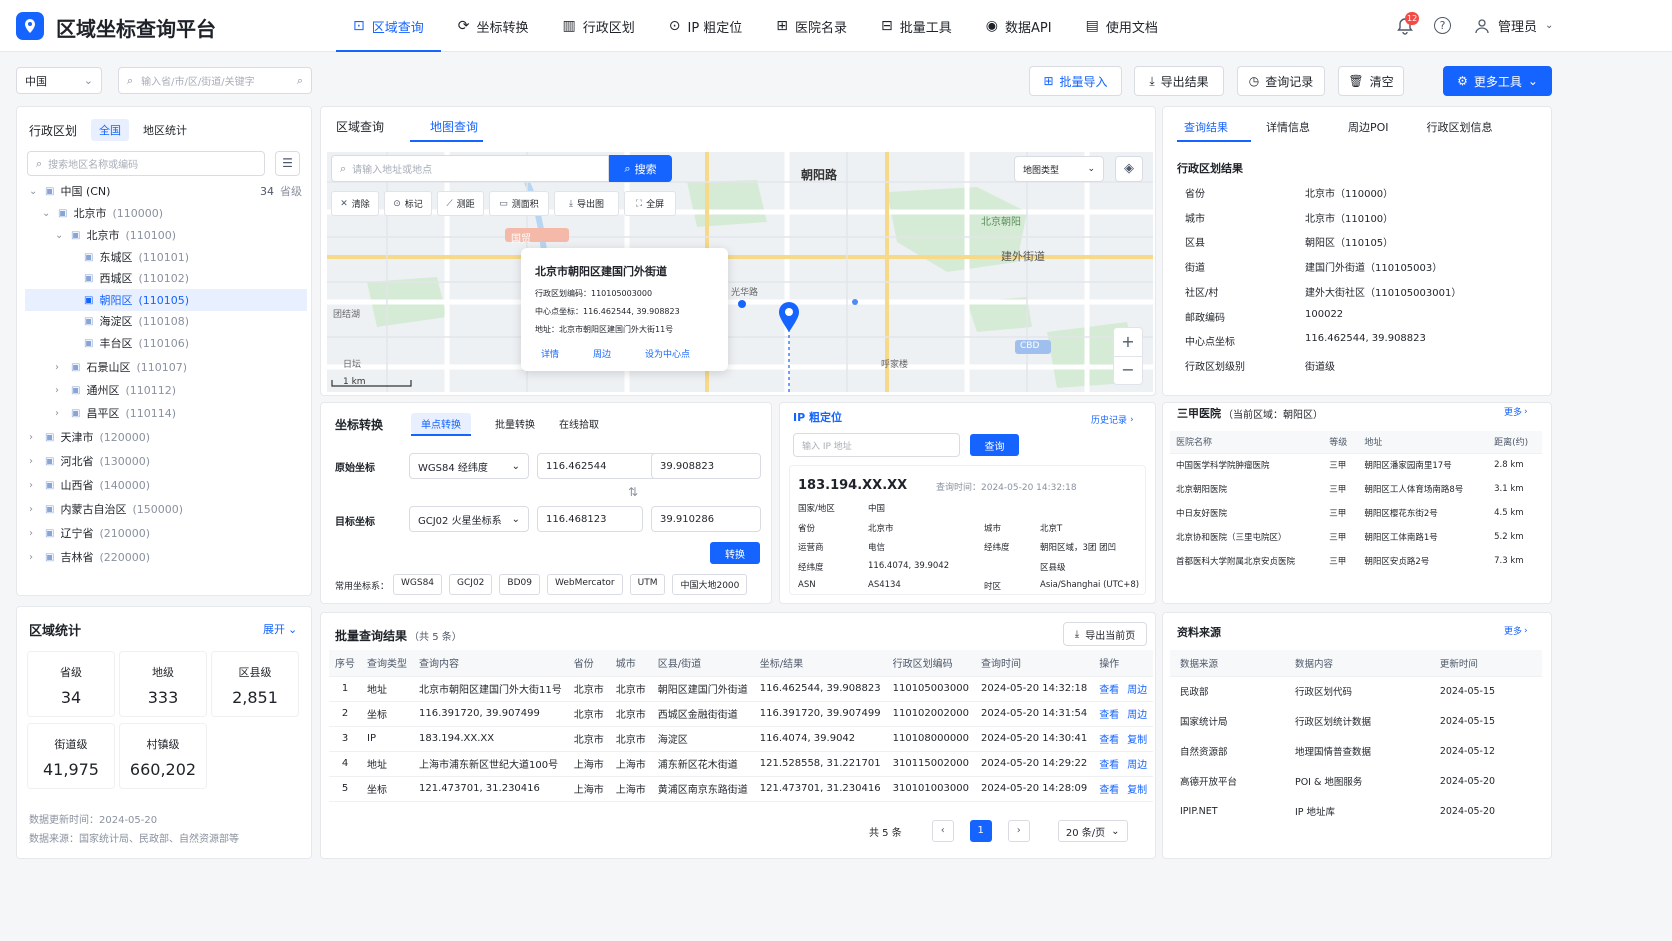 The width and height of the screenshot is (1672, 941). I want to click on coord-system-chip: WebMercator, so click(584, 584).